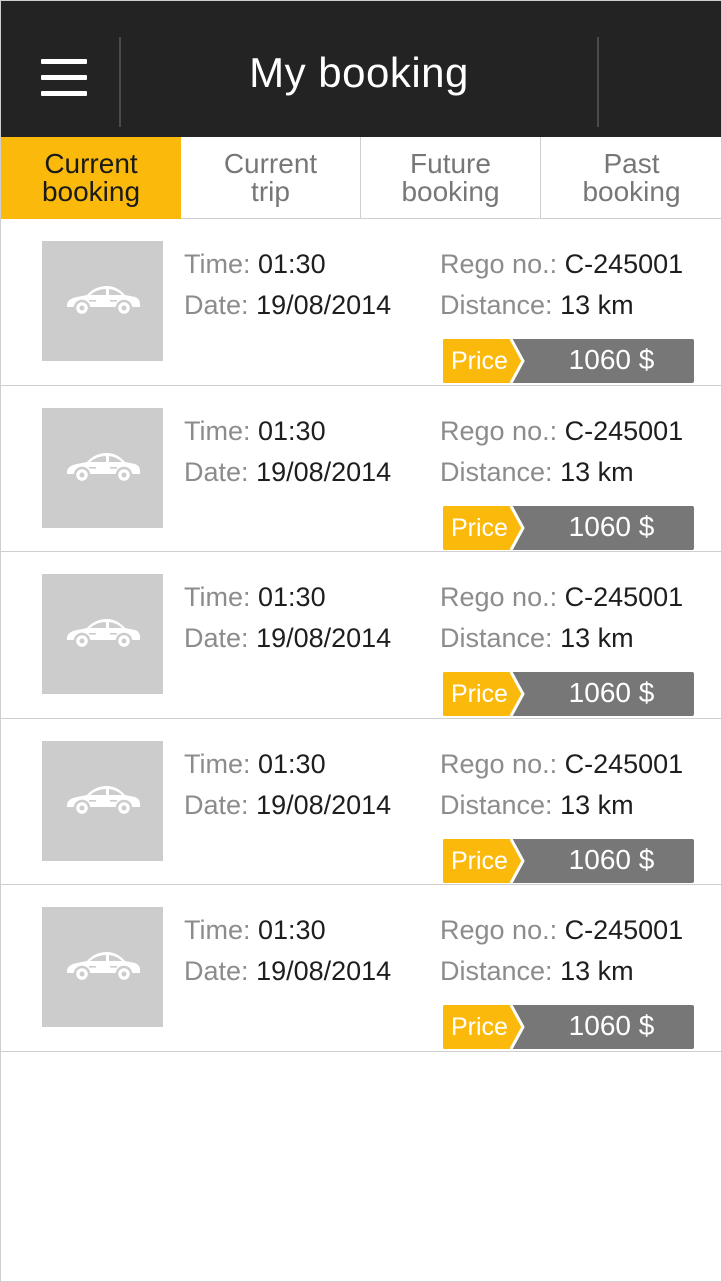 The height and width of the screenshot is (1282, 722). Describe the element at coordinates (91, 178) in the screenshot. I see `tab-current-booking: Current booking` at that location.